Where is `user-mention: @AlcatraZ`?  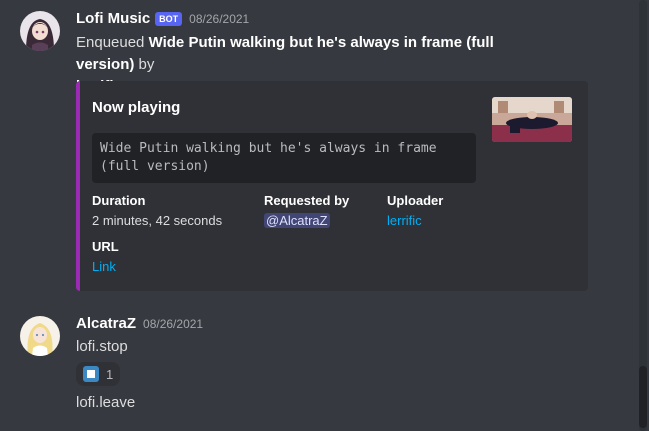 user-mention: @AlcatraZ is located at coordinates (297, 220).